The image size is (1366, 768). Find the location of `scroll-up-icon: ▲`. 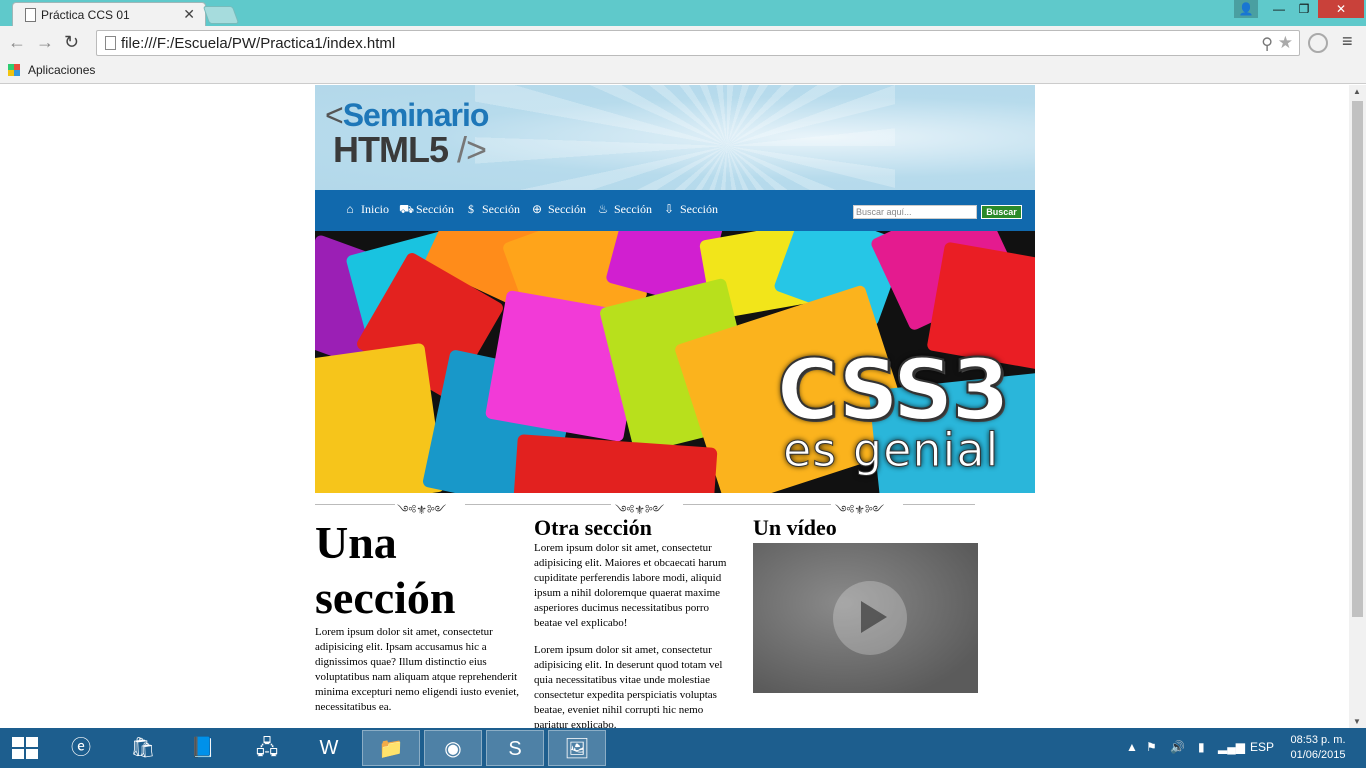

scroll-up-icon: ▲ is located at coordinates (1357, 91).